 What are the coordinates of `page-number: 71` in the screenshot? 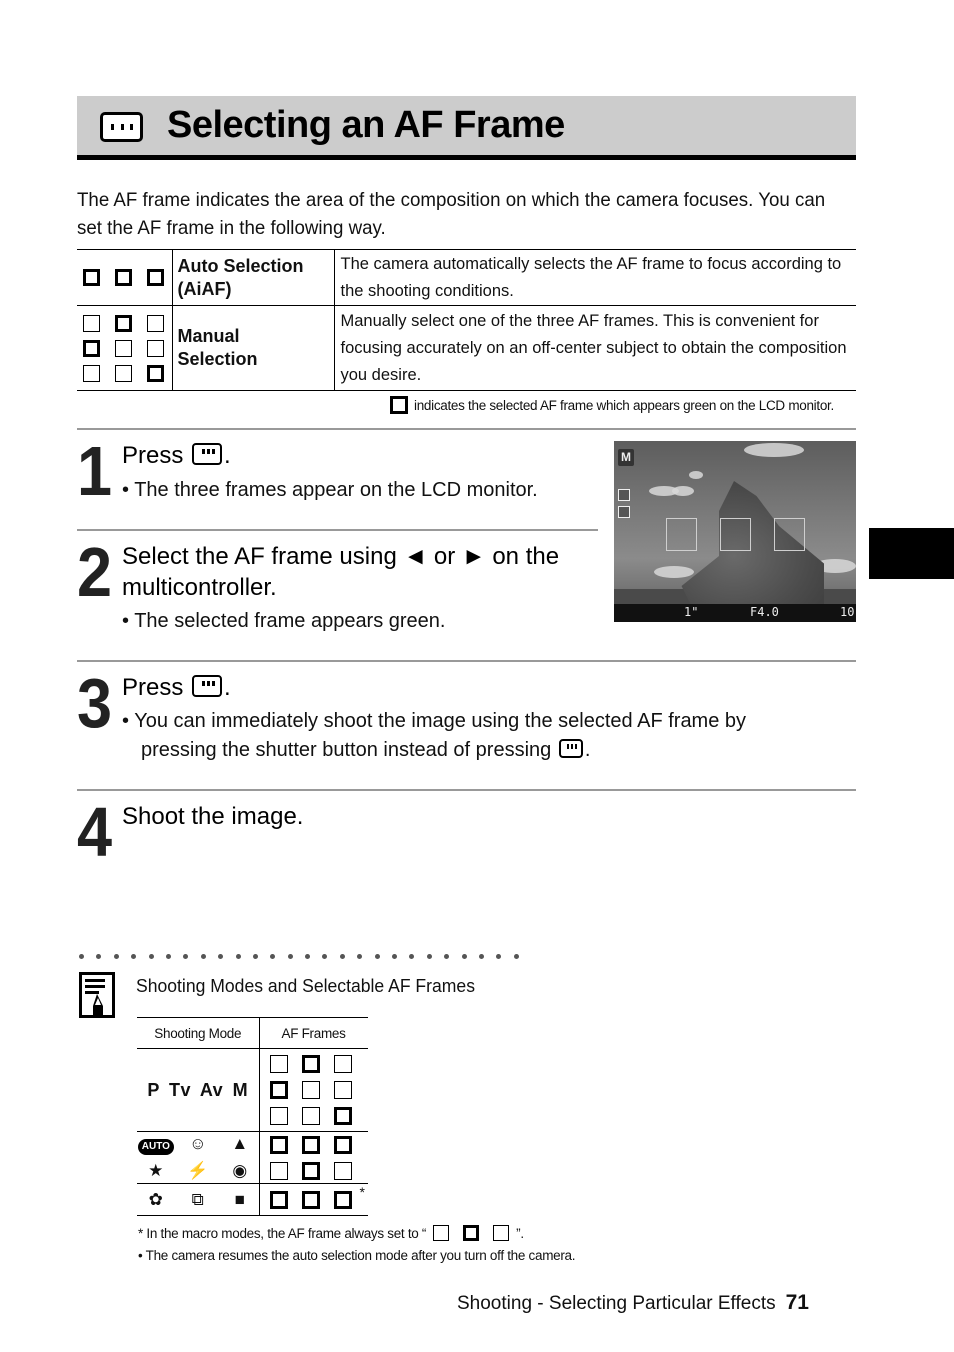 It's located at (797, 1302).